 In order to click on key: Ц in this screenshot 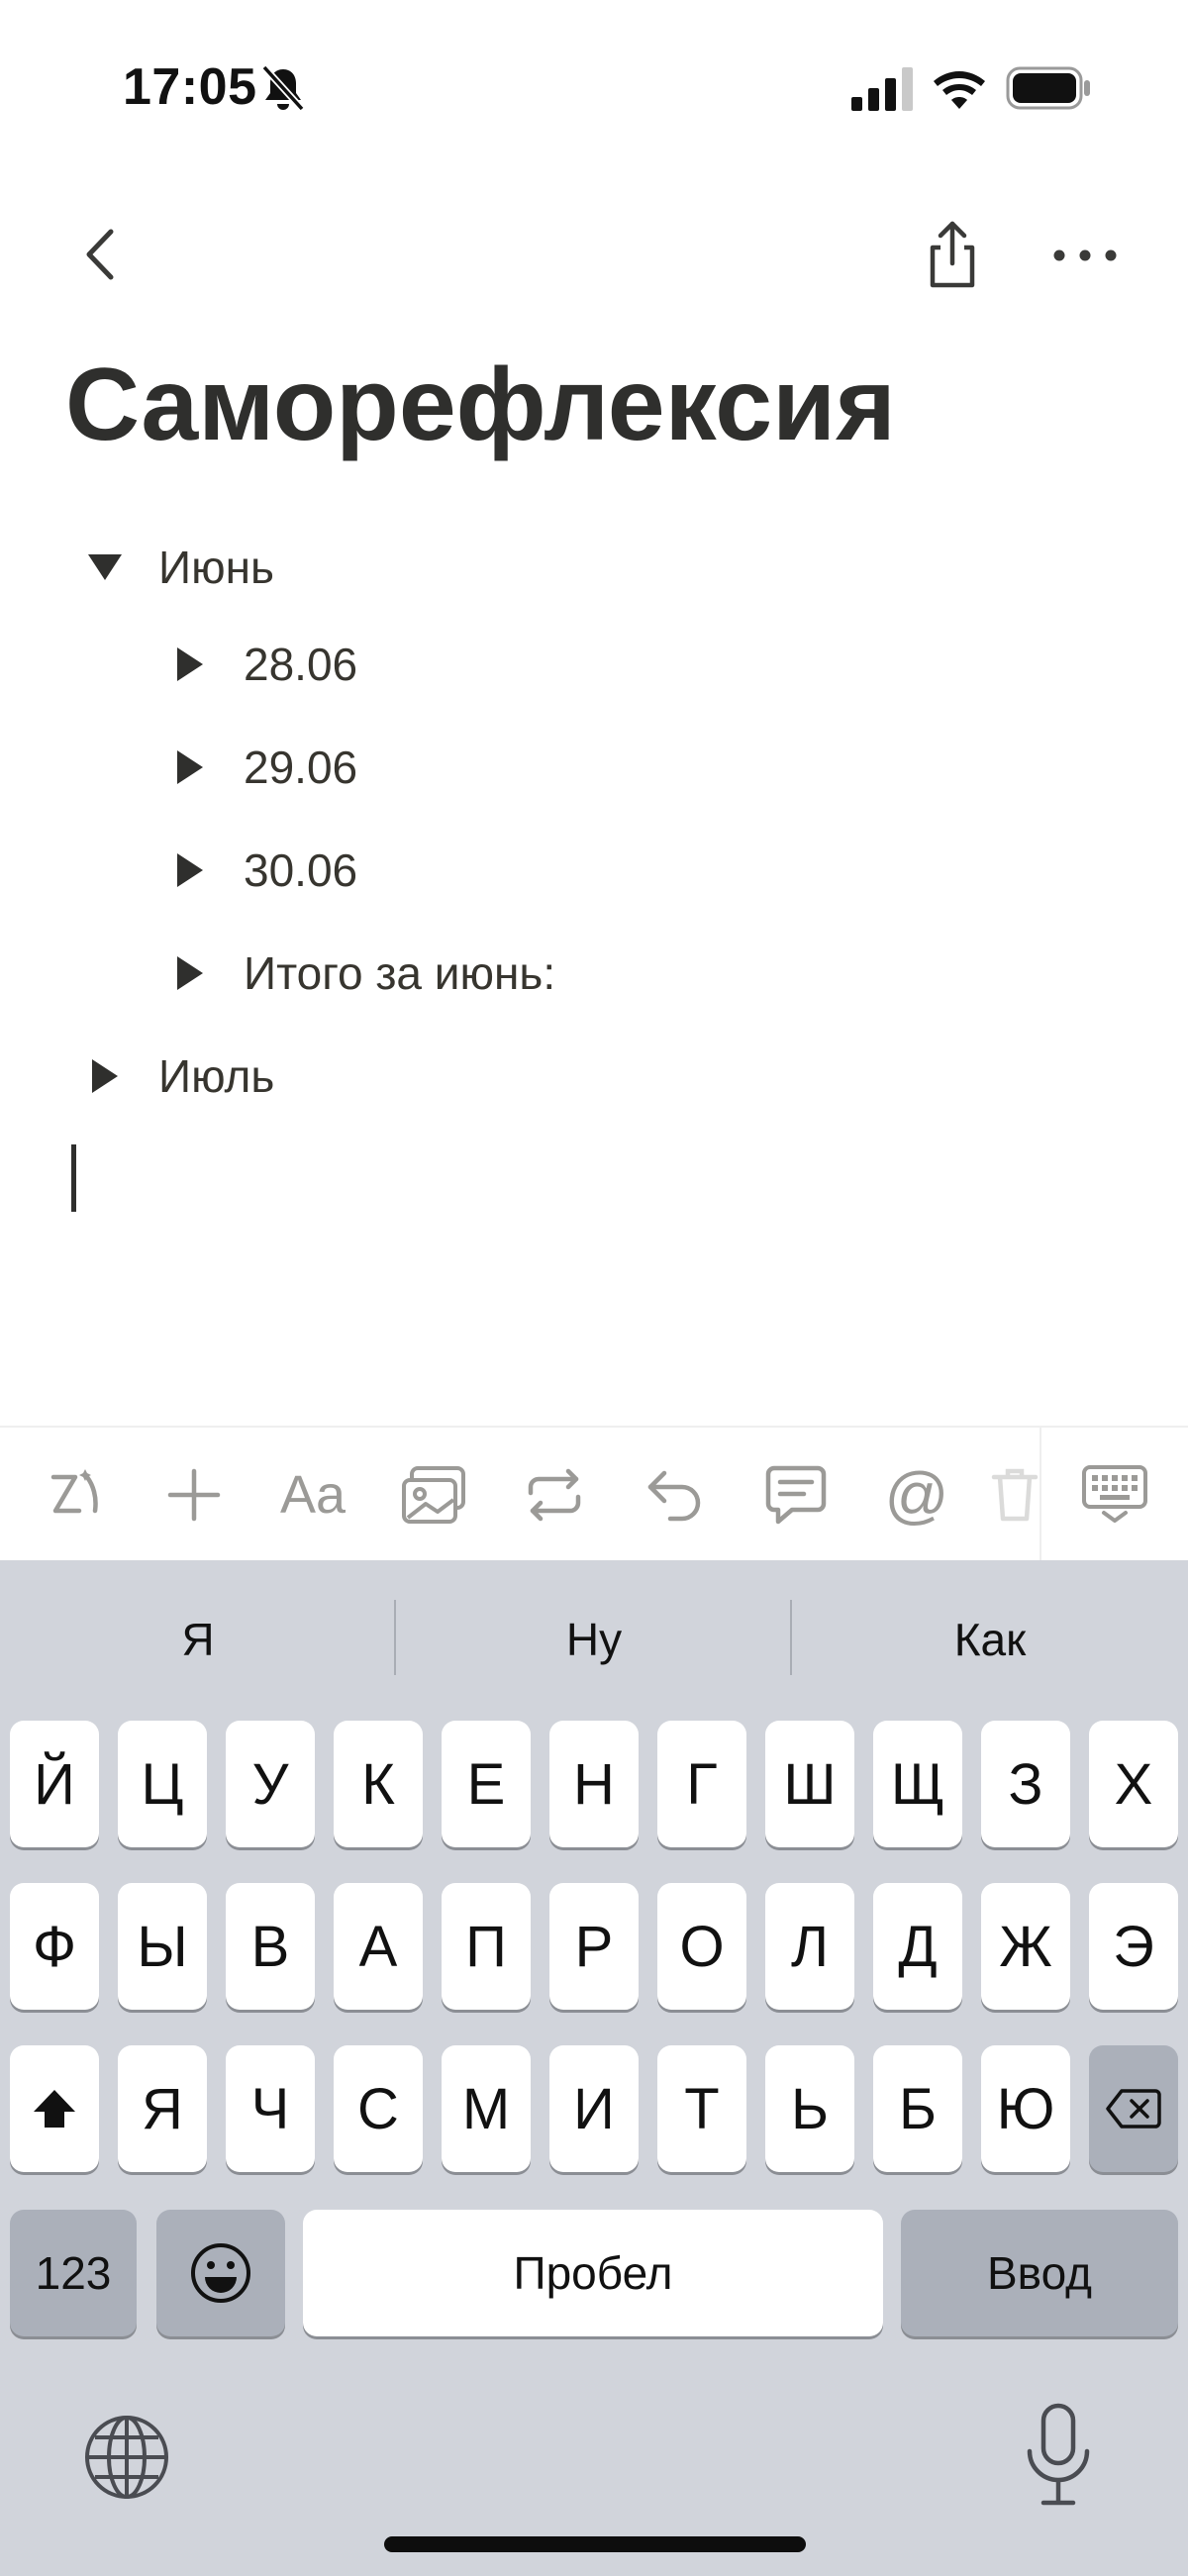, I will do `click(162, 1784)`.